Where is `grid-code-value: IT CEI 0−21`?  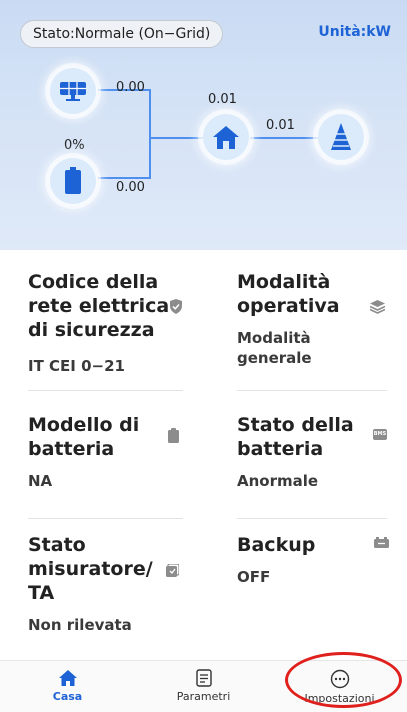 grid-code-value: IT CEI 0−21 is located at coordinates (76, 366).